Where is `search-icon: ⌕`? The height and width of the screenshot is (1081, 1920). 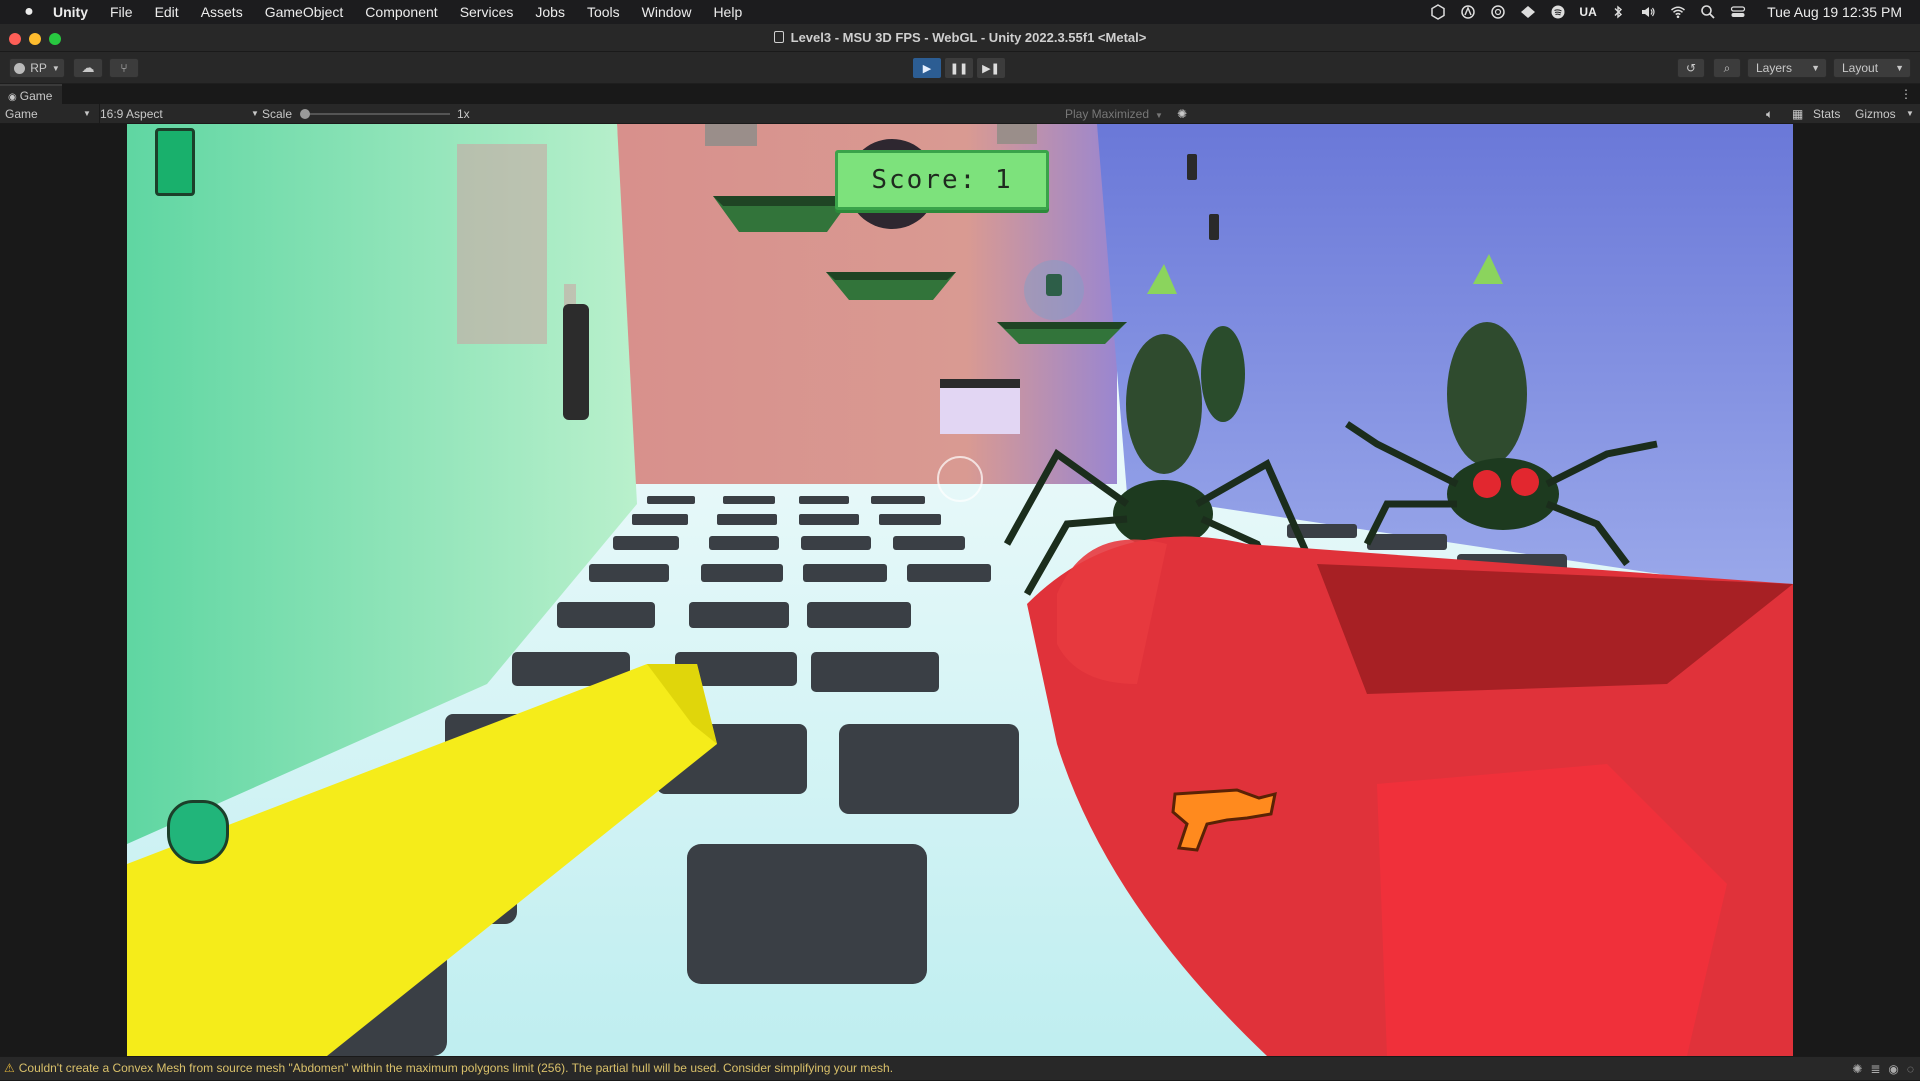 search-icon: ⌕ is located at coordinates (1727, 67).